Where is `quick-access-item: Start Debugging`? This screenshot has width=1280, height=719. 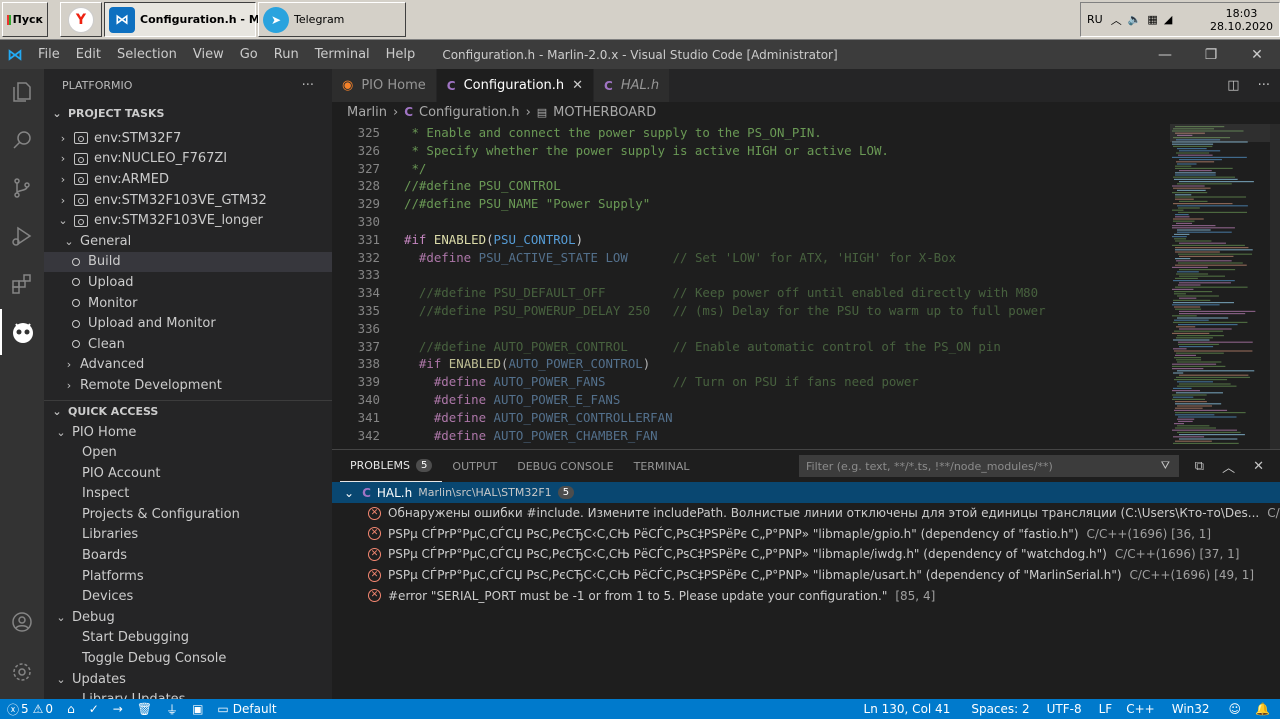
quick-access-item: Start Debugging is located at coordinates (188, 638).